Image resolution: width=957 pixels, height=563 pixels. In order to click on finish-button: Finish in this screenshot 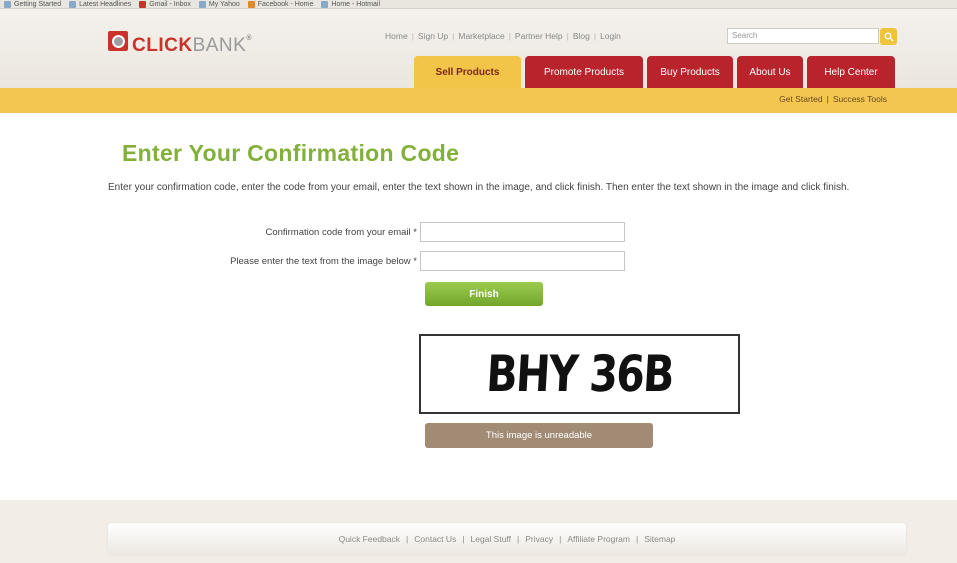, I will do `click(484, 294)`.